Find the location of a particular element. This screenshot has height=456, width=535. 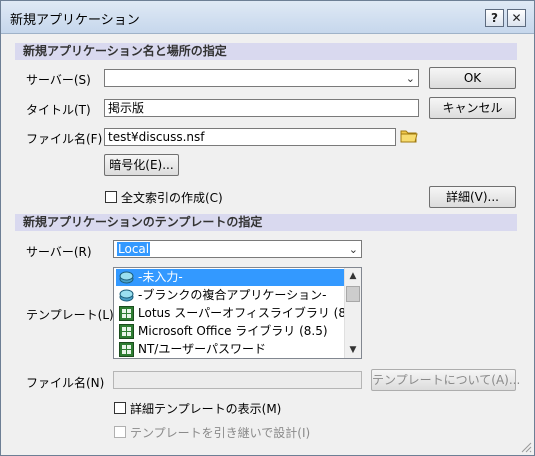

list-item: Microsoft Office ライブラリ (8.5) is located at coordinates (230, 331).